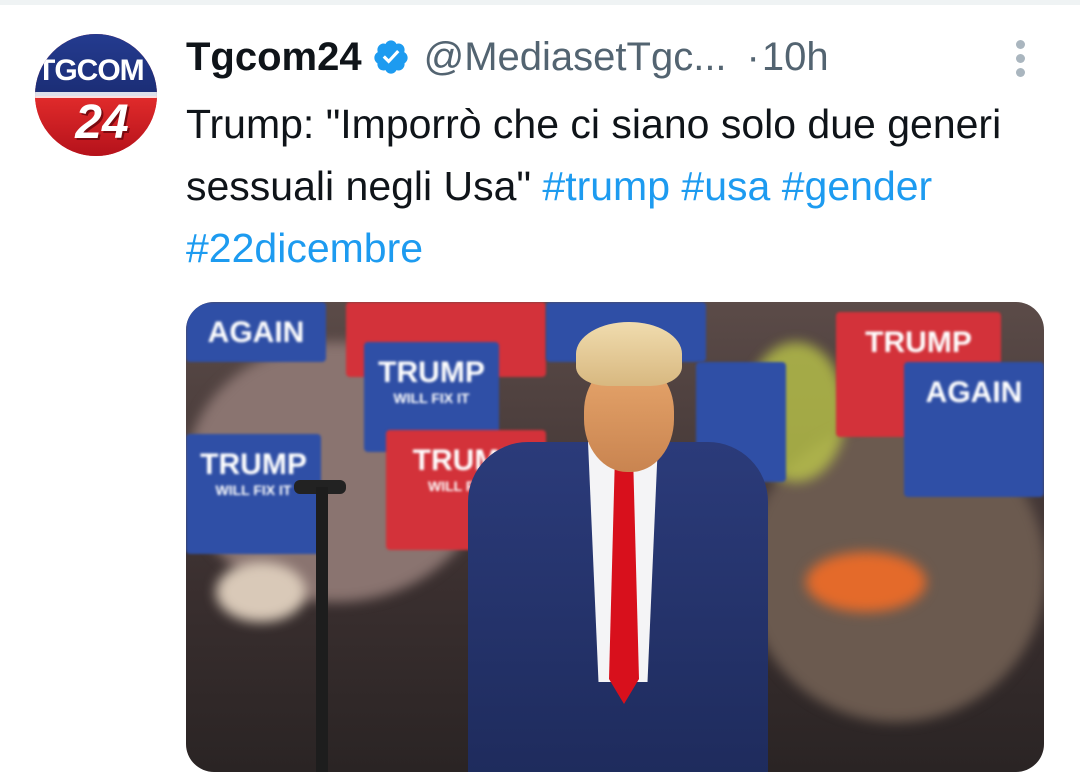  I want to click on speaker-hair, so click(629, 354).